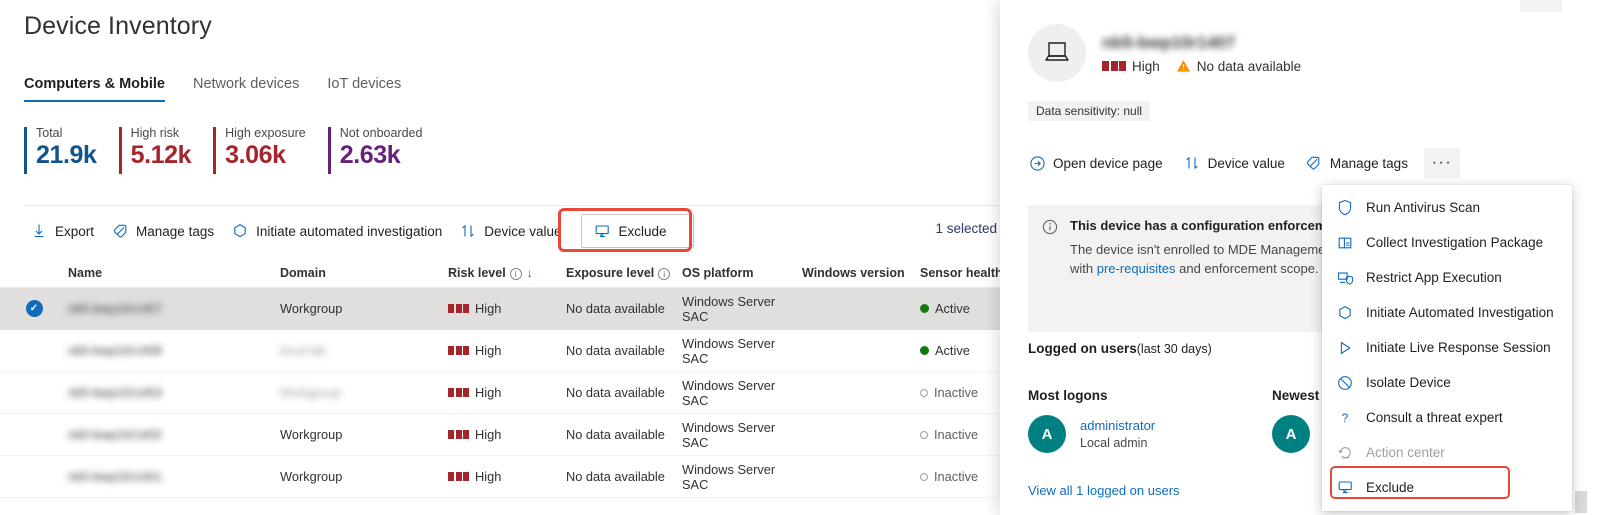 This screenshot has height=515, width=1610. I want to click on open-device-page-button: Open device page, so click(1095, 163).